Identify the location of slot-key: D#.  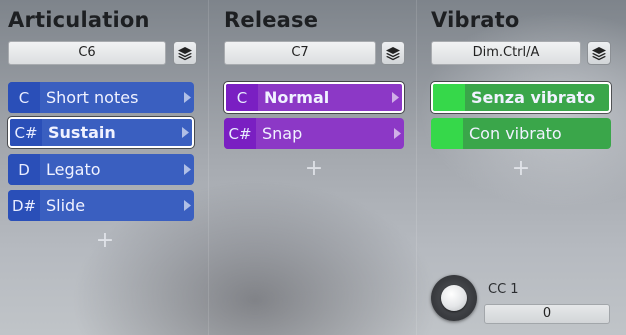
(24, 205).